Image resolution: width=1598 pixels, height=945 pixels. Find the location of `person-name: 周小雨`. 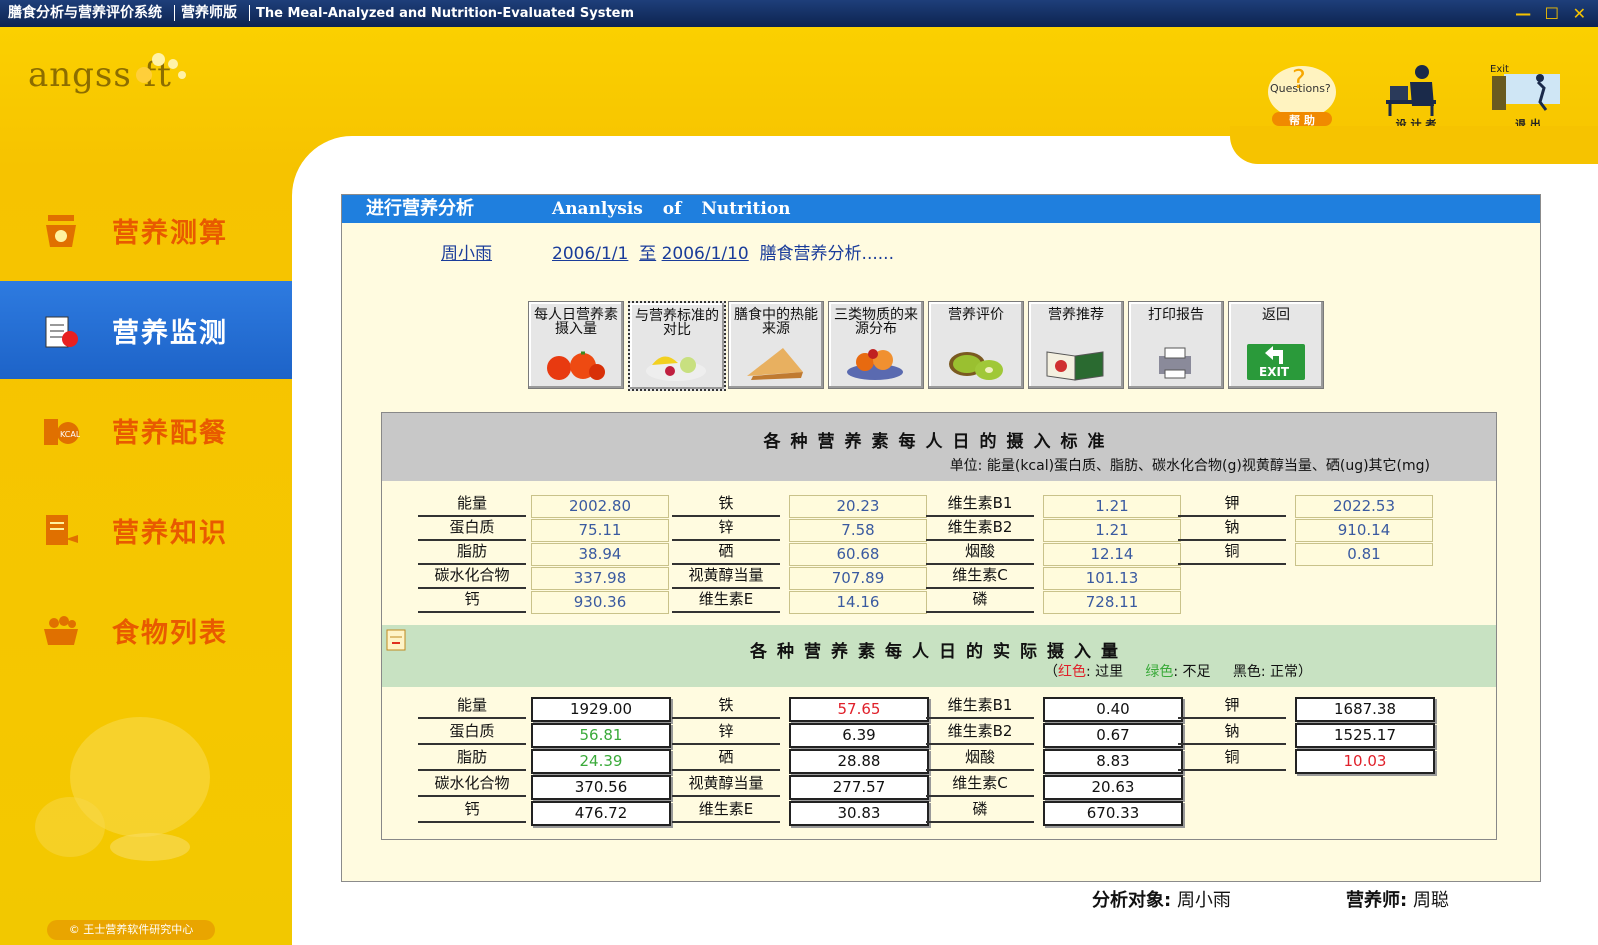

person-name: 周小雨 is located at coordinates (466, 254).